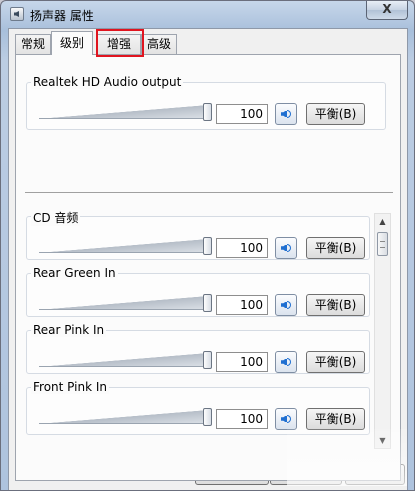 This screenshot has width=415, height=491. Describe the element at coordinates (17, 14) in the screenshot. I see `speaker-window-icon` at that location.